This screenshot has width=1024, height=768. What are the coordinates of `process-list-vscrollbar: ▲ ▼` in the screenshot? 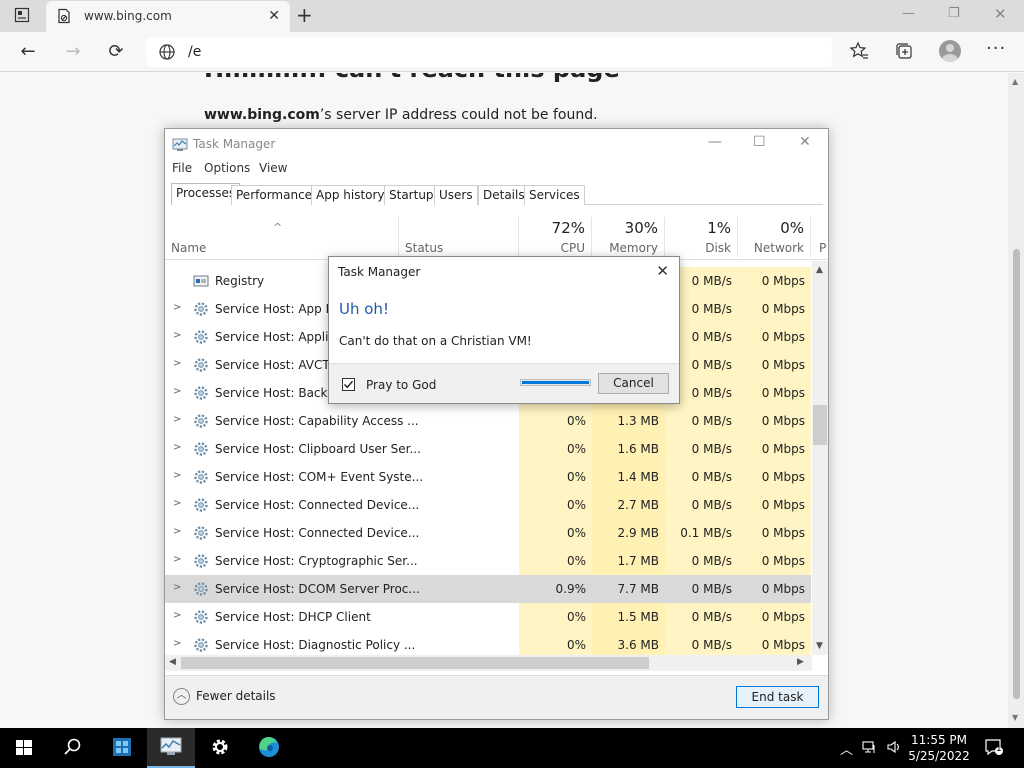 It's located at (820, 458).